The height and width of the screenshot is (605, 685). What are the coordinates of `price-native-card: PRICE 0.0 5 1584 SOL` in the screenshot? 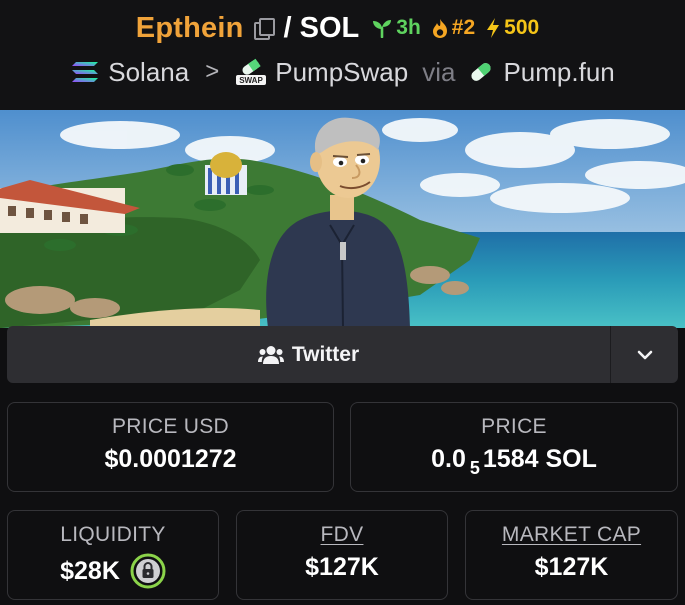 It's located at (514, 447).